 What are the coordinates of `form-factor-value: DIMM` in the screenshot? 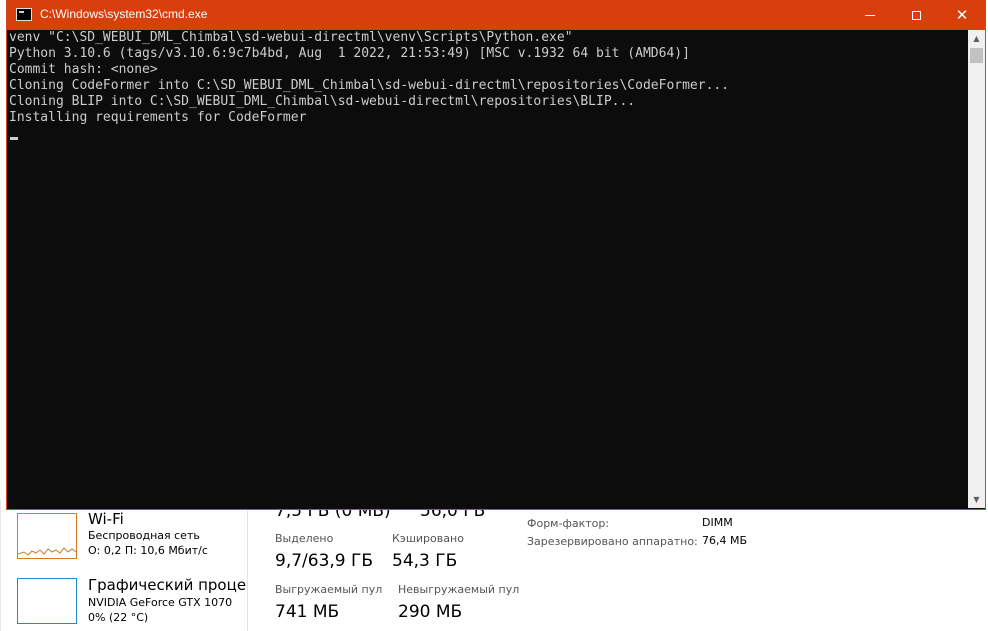 It's located at (717, 522).